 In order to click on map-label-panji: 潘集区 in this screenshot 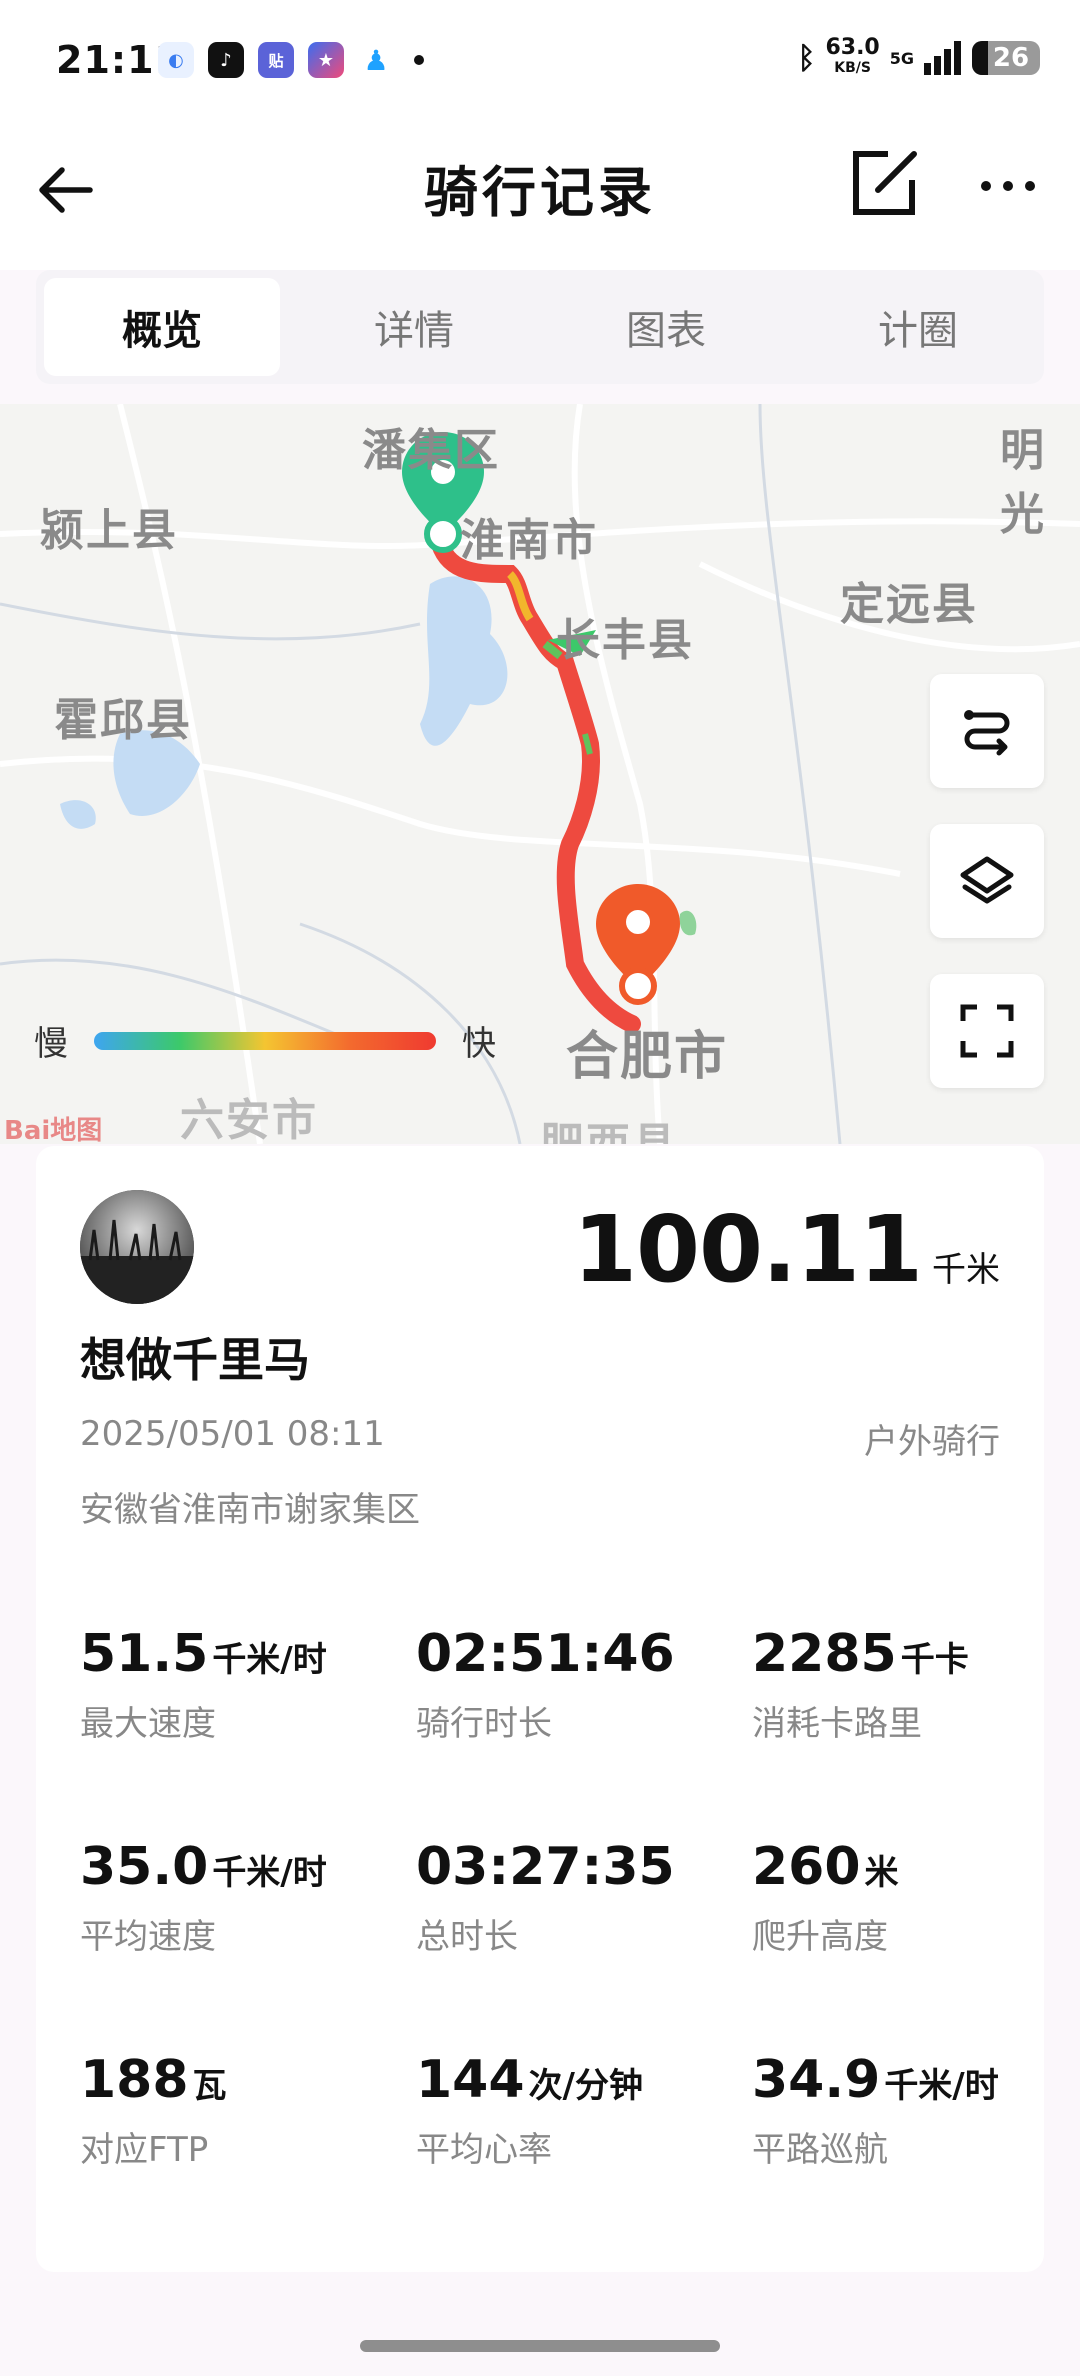, I will do `click(431, 450)`.